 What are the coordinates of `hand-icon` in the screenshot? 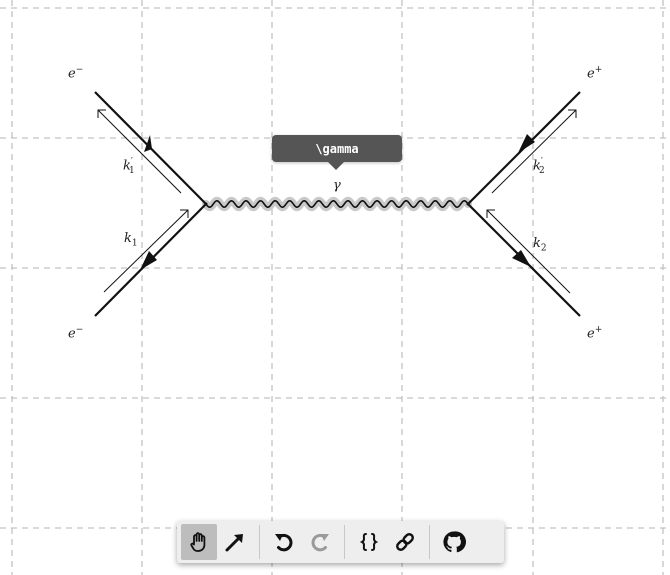 It's located at (198, 542).